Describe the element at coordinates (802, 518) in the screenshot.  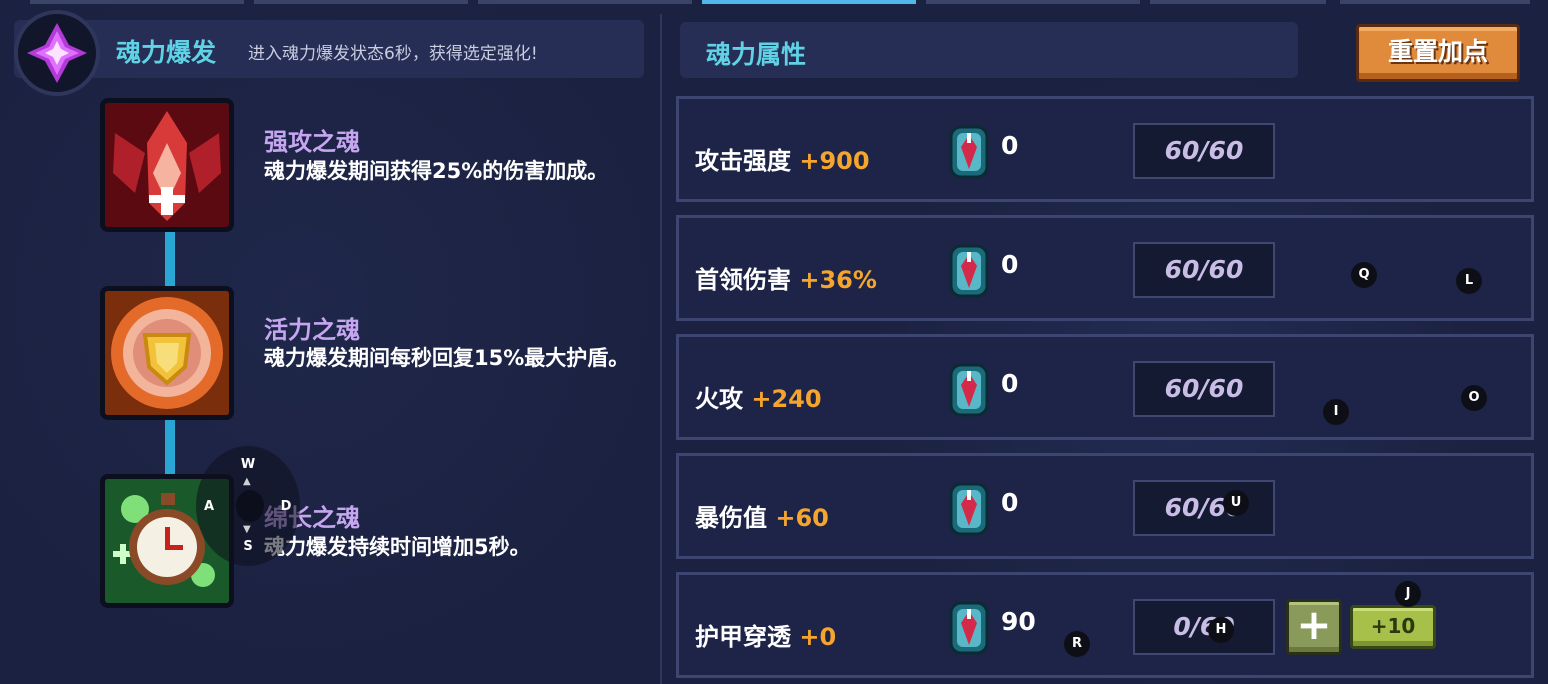
I see `stat-bonus: +60` at that location.